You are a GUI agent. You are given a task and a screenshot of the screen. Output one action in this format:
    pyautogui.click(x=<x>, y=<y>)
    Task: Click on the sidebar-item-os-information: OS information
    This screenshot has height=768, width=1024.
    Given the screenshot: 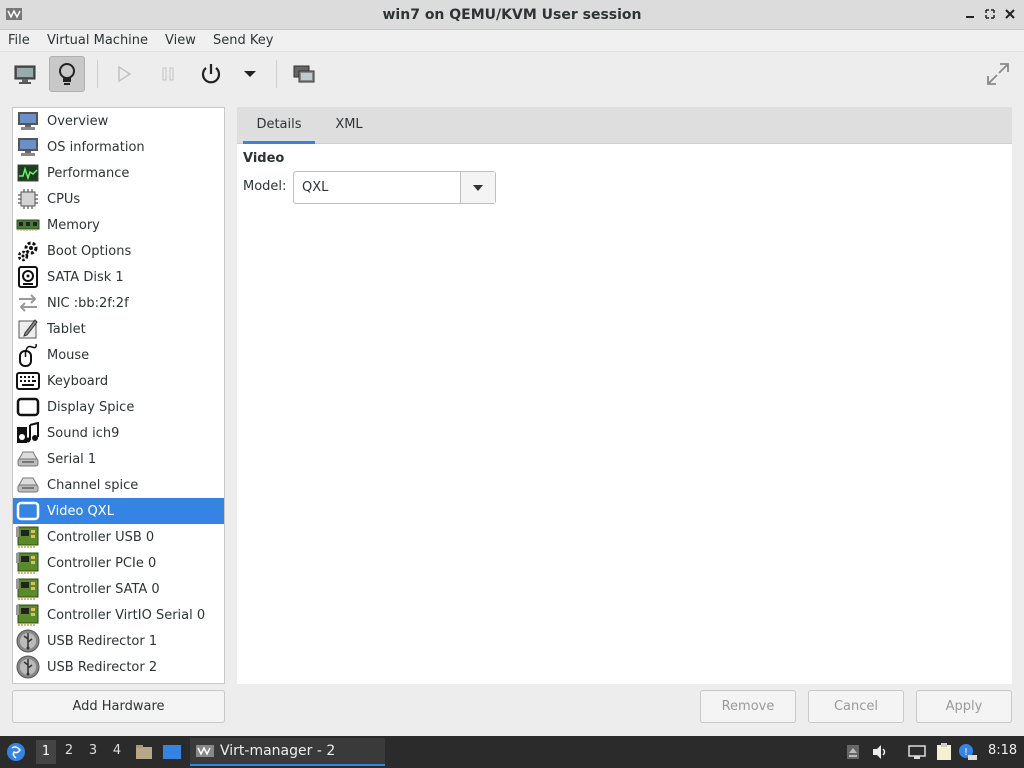 What is the action you would take?
    pyautogui.click(x=118, y=147)
    